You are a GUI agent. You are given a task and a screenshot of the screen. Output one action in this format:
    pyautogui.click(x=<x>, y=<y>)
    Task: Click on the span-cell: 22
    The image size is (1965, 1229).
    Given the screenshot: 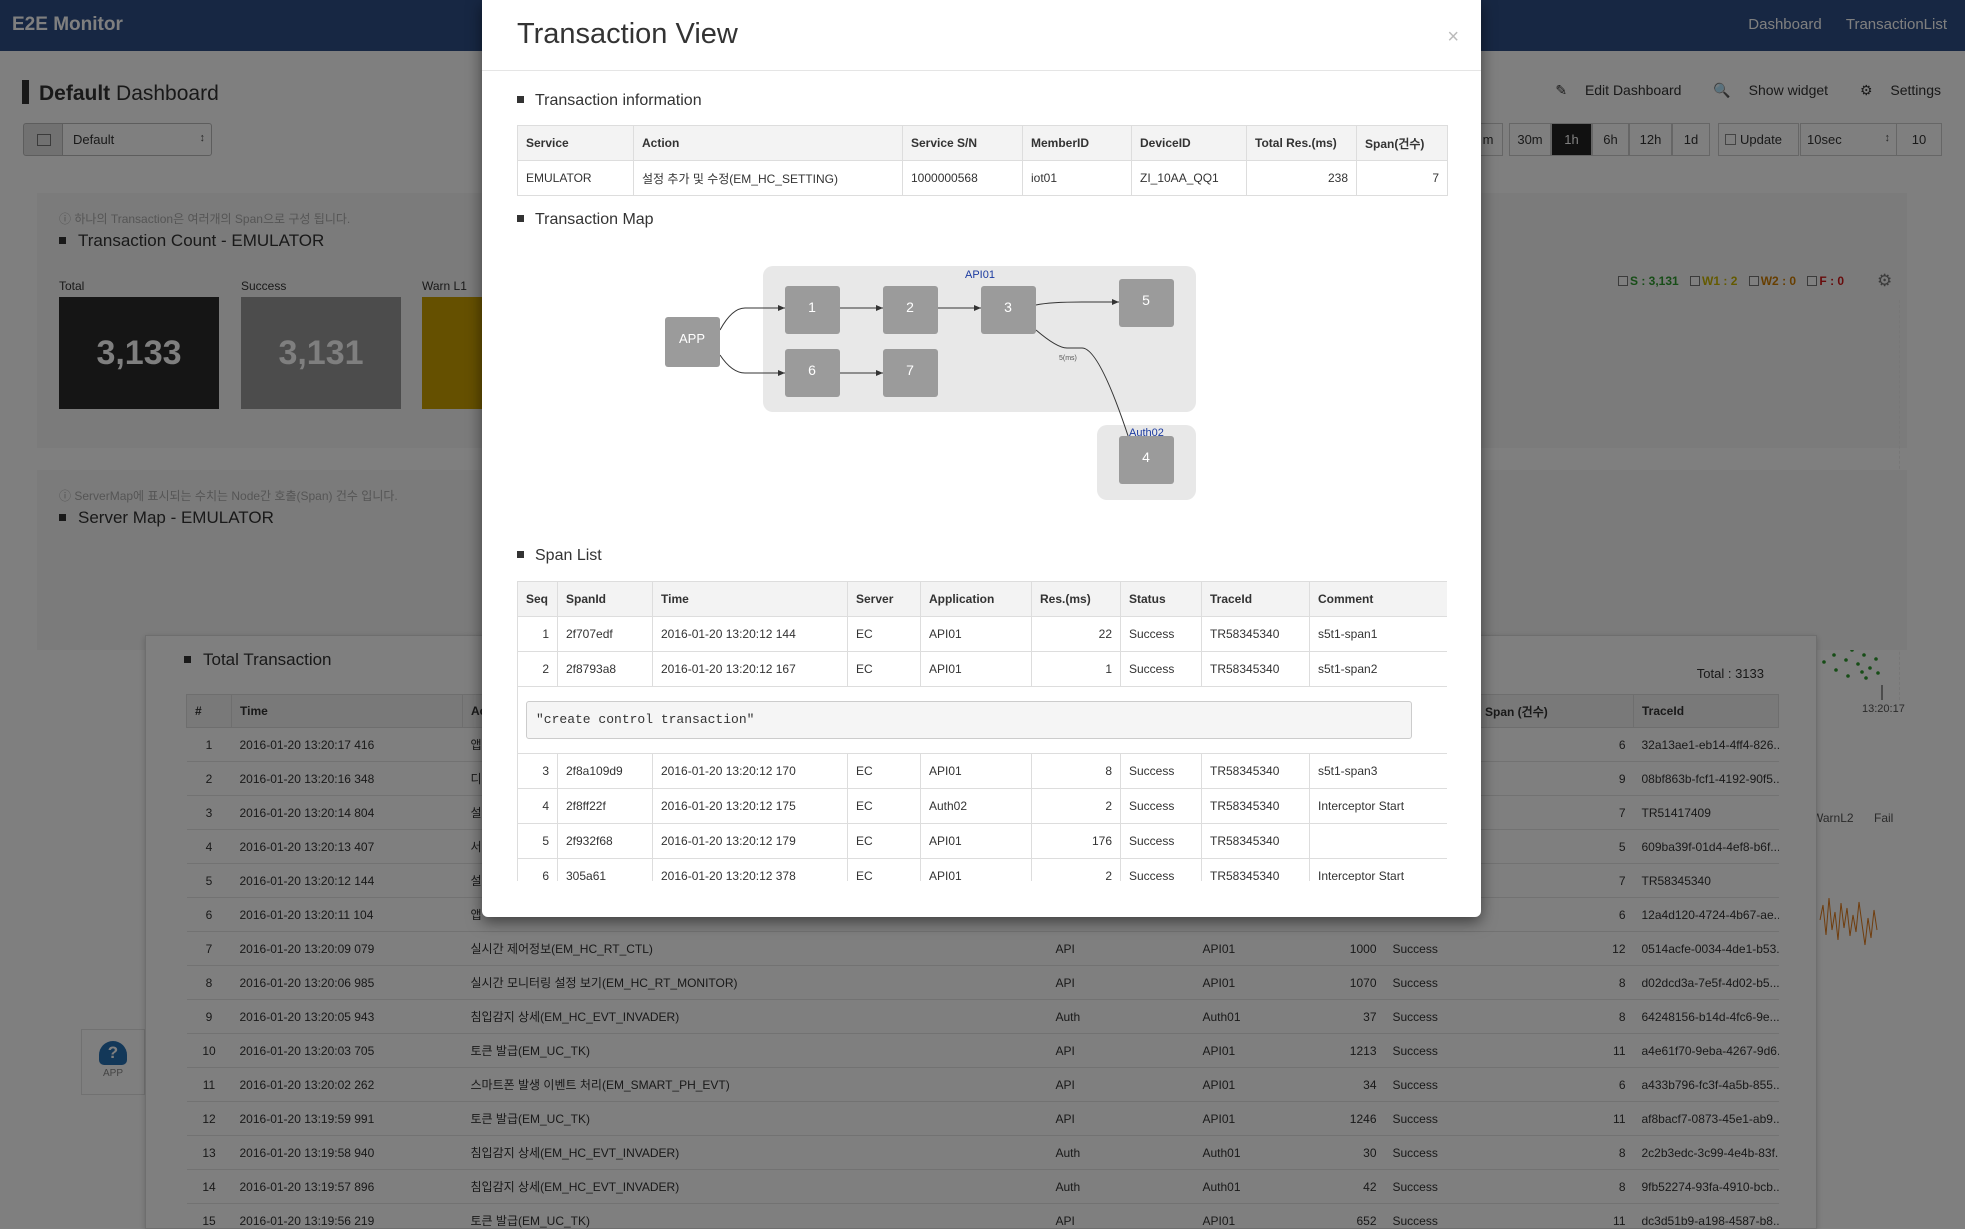 What is the action you would take?
    pyautogui.click(x=1076, y=634)
    